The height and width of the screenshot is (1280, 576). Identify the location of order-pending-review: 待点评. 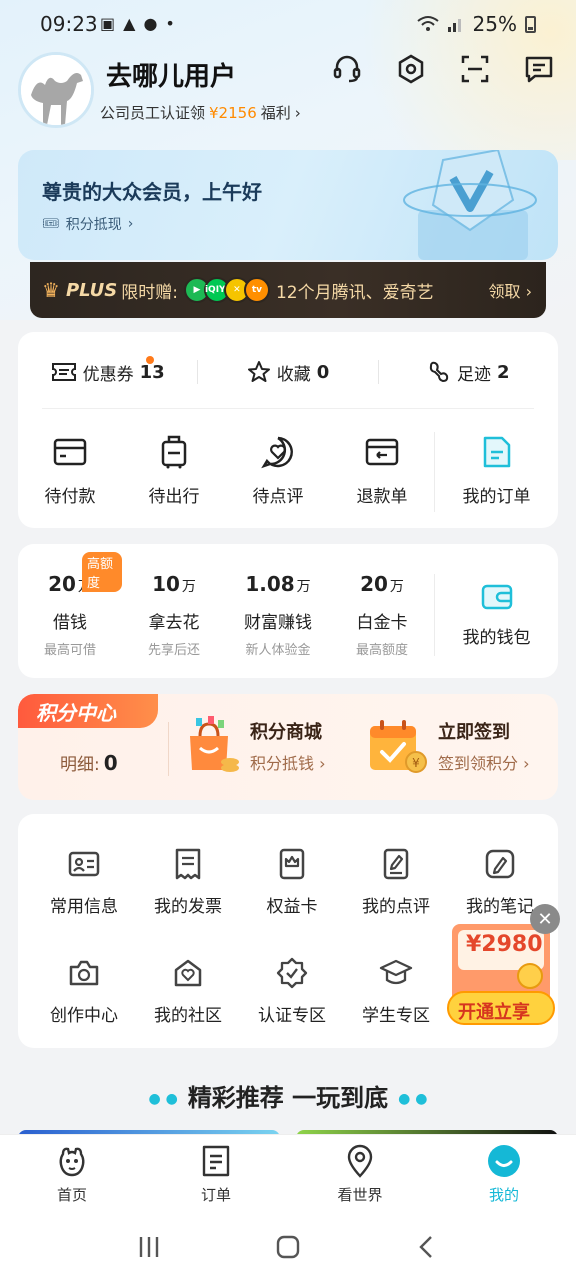
(278, 472).